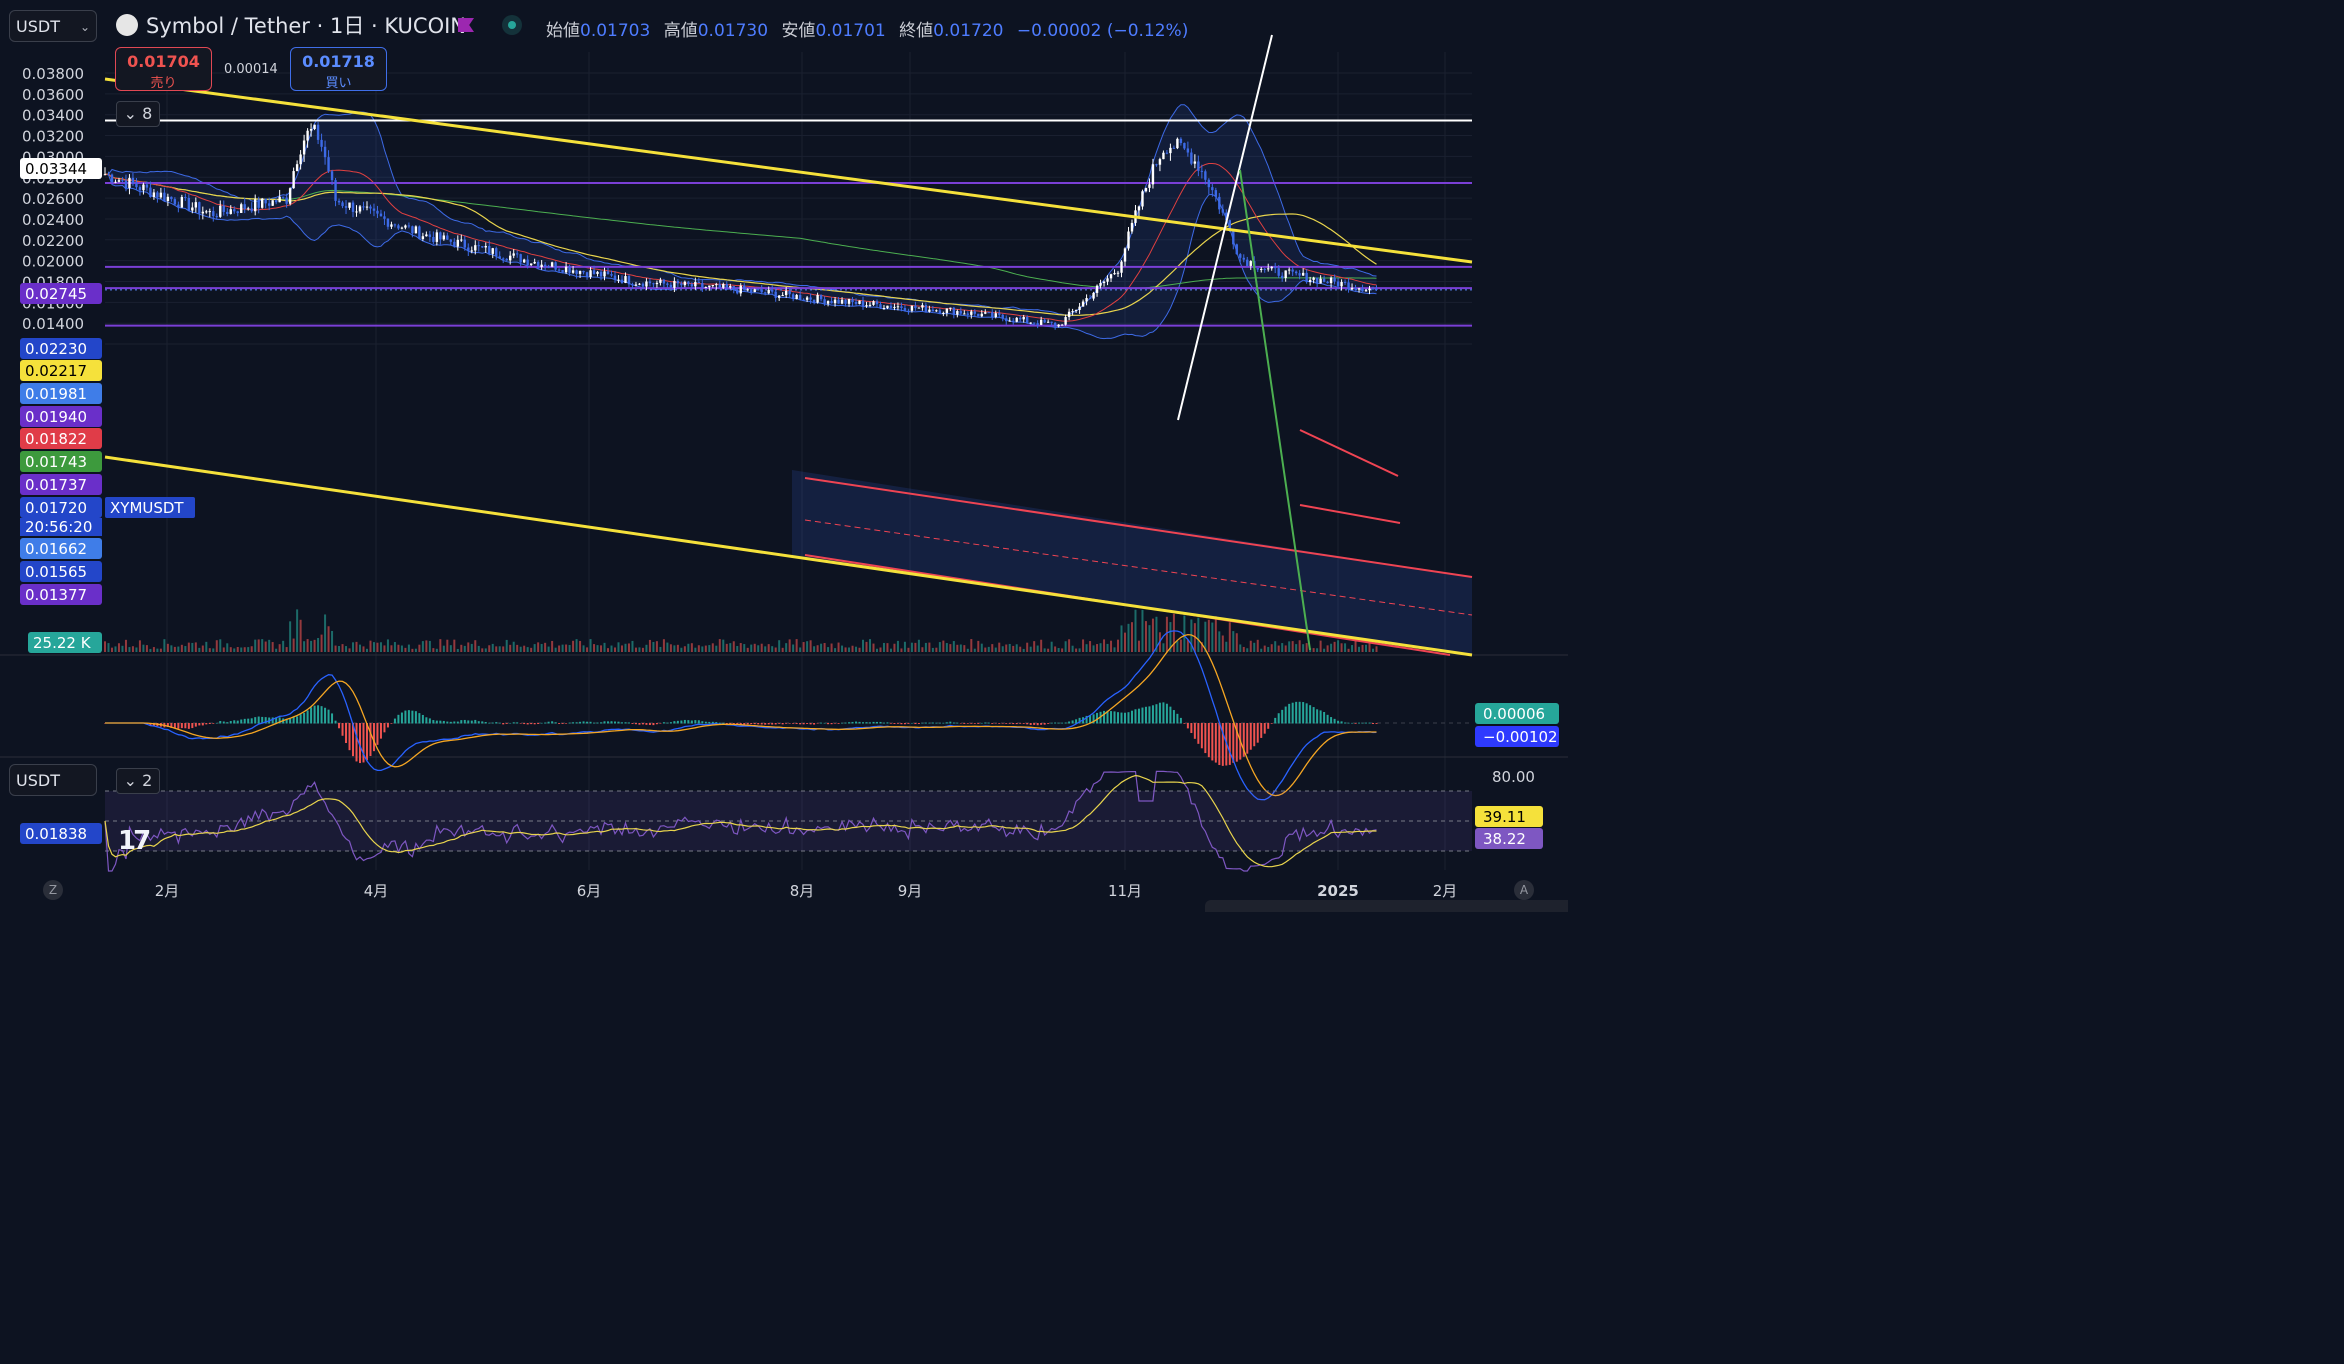 The width and height of the screenshot is (2344, 1364). Describe the element at coordinates (163, 69) in the screenshot. I see `sell-button: 0.01704 売り` at that location.